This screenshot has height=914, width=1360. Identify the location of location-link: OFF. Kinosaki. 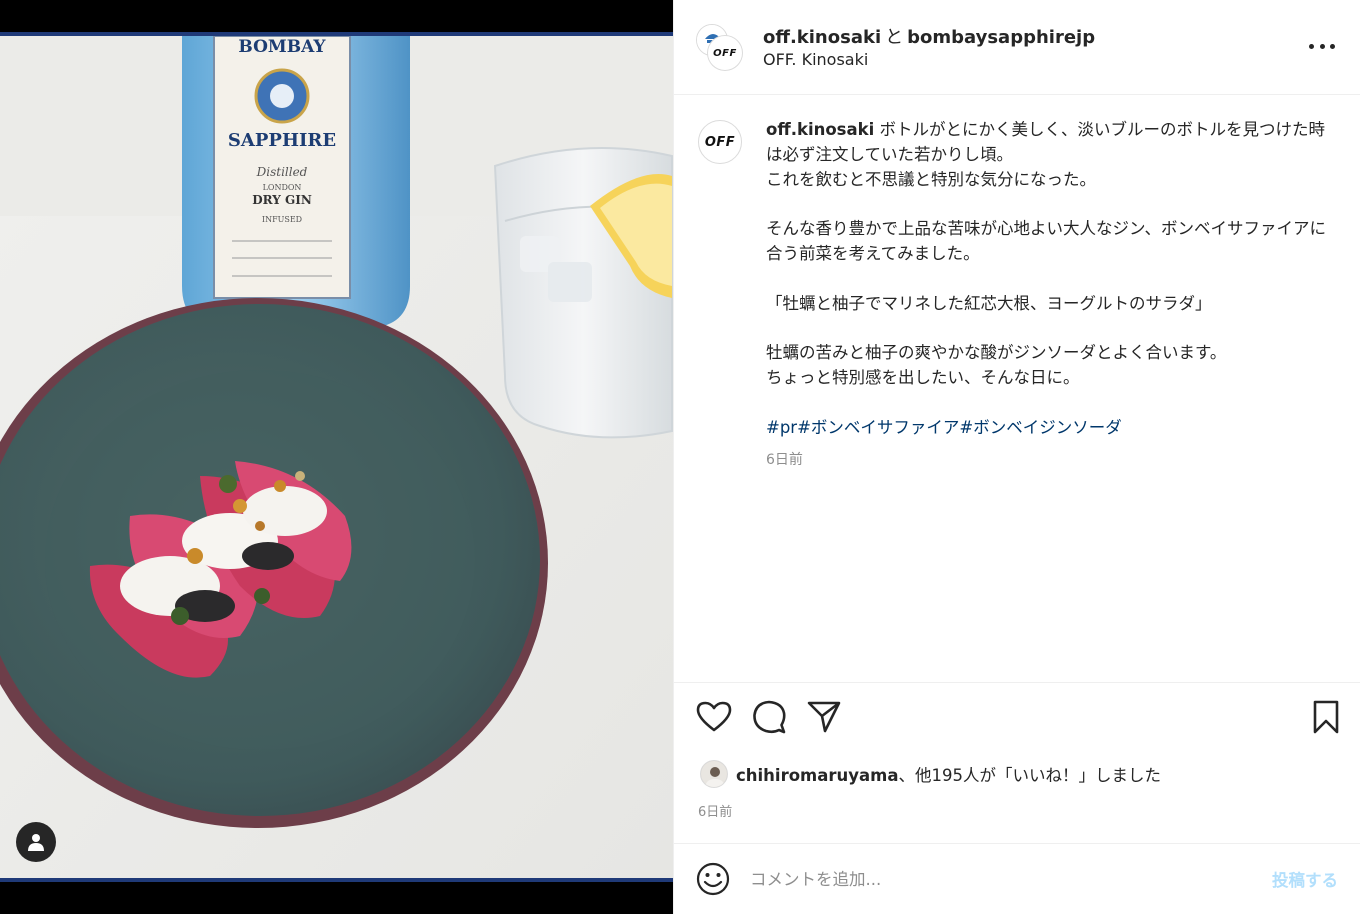
(815, 59).